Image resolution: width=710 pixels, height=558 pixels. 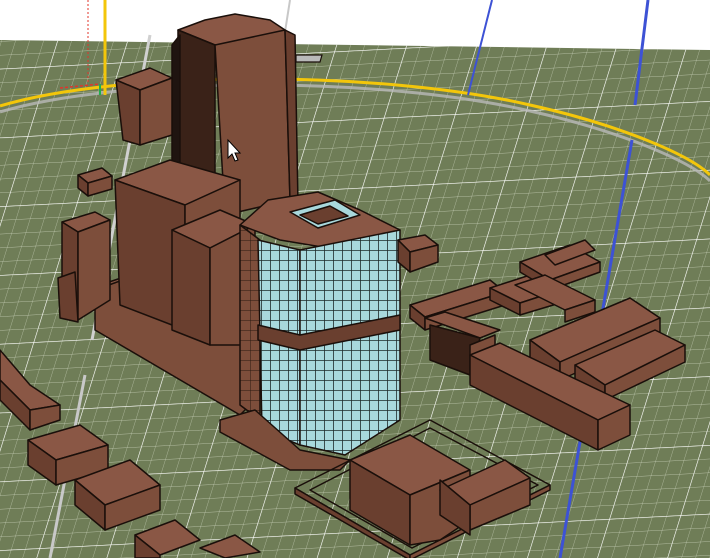 I want to click on tower-fin, so click(x=309, y=58).